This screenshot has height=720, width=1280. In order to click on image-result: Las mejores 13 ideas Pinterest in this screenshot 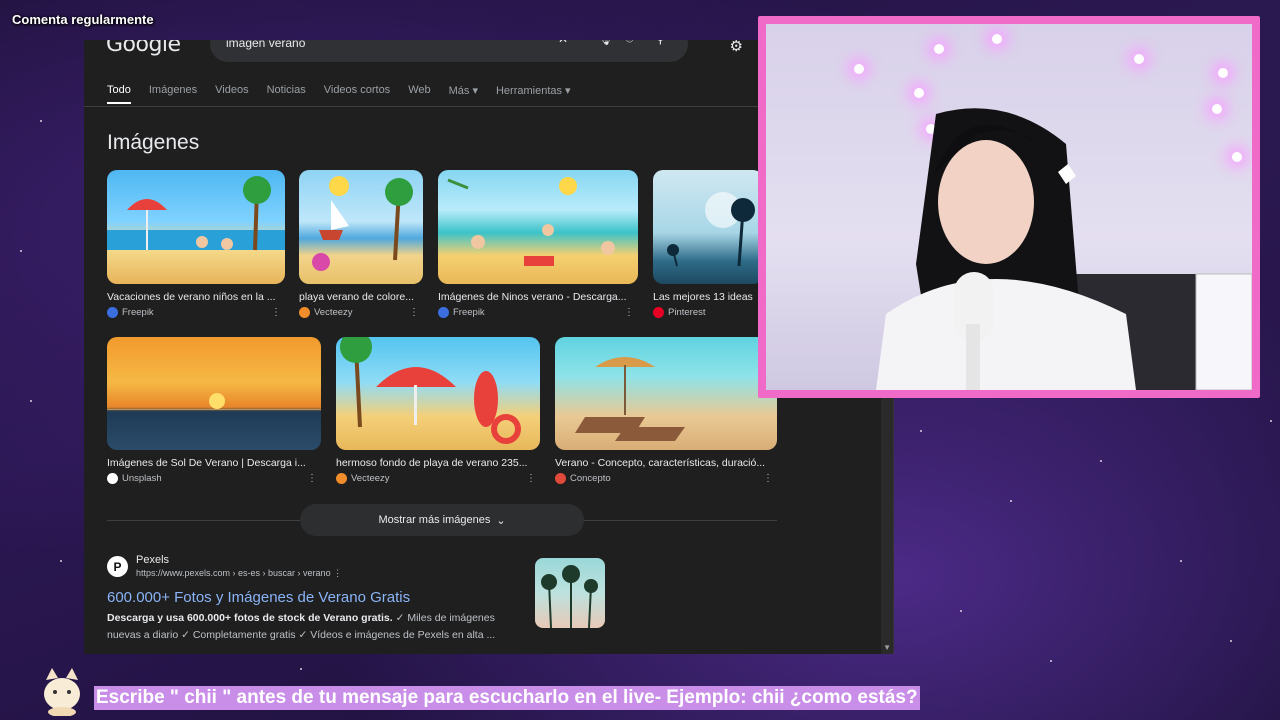, I will do `click(708, 244)`.